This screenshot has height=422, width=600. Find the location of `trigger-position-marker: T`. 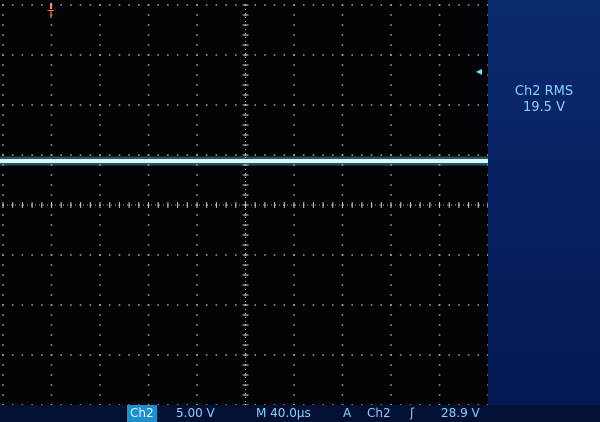

trigger-position-marker: T is located at coordinates (51, 12).